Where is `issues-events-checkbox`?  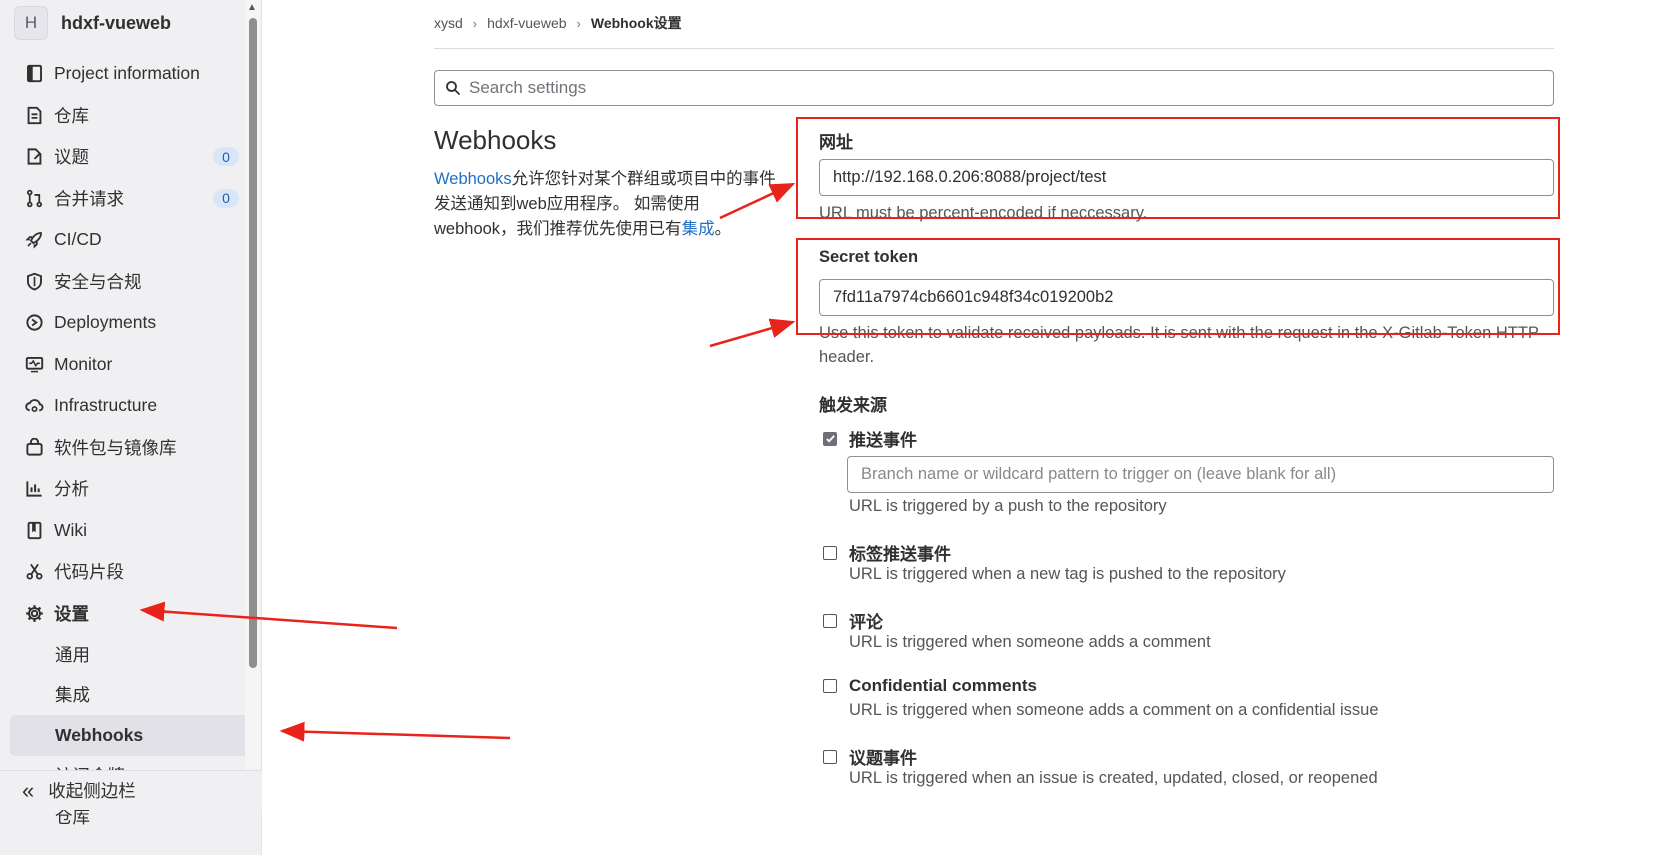
issues-events-checkbox is located at coordinates (830, 756).